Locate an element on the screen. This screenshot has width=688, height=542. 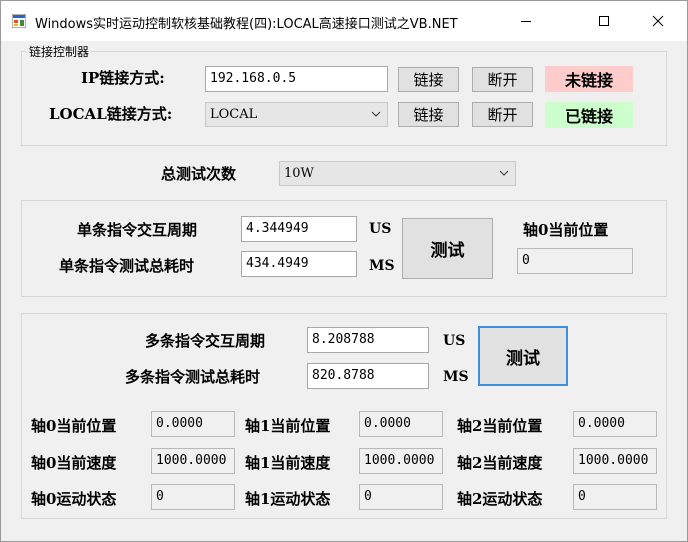
multi-cycle-label: 多条指令交互周期 is located at coordinates (205, 341).